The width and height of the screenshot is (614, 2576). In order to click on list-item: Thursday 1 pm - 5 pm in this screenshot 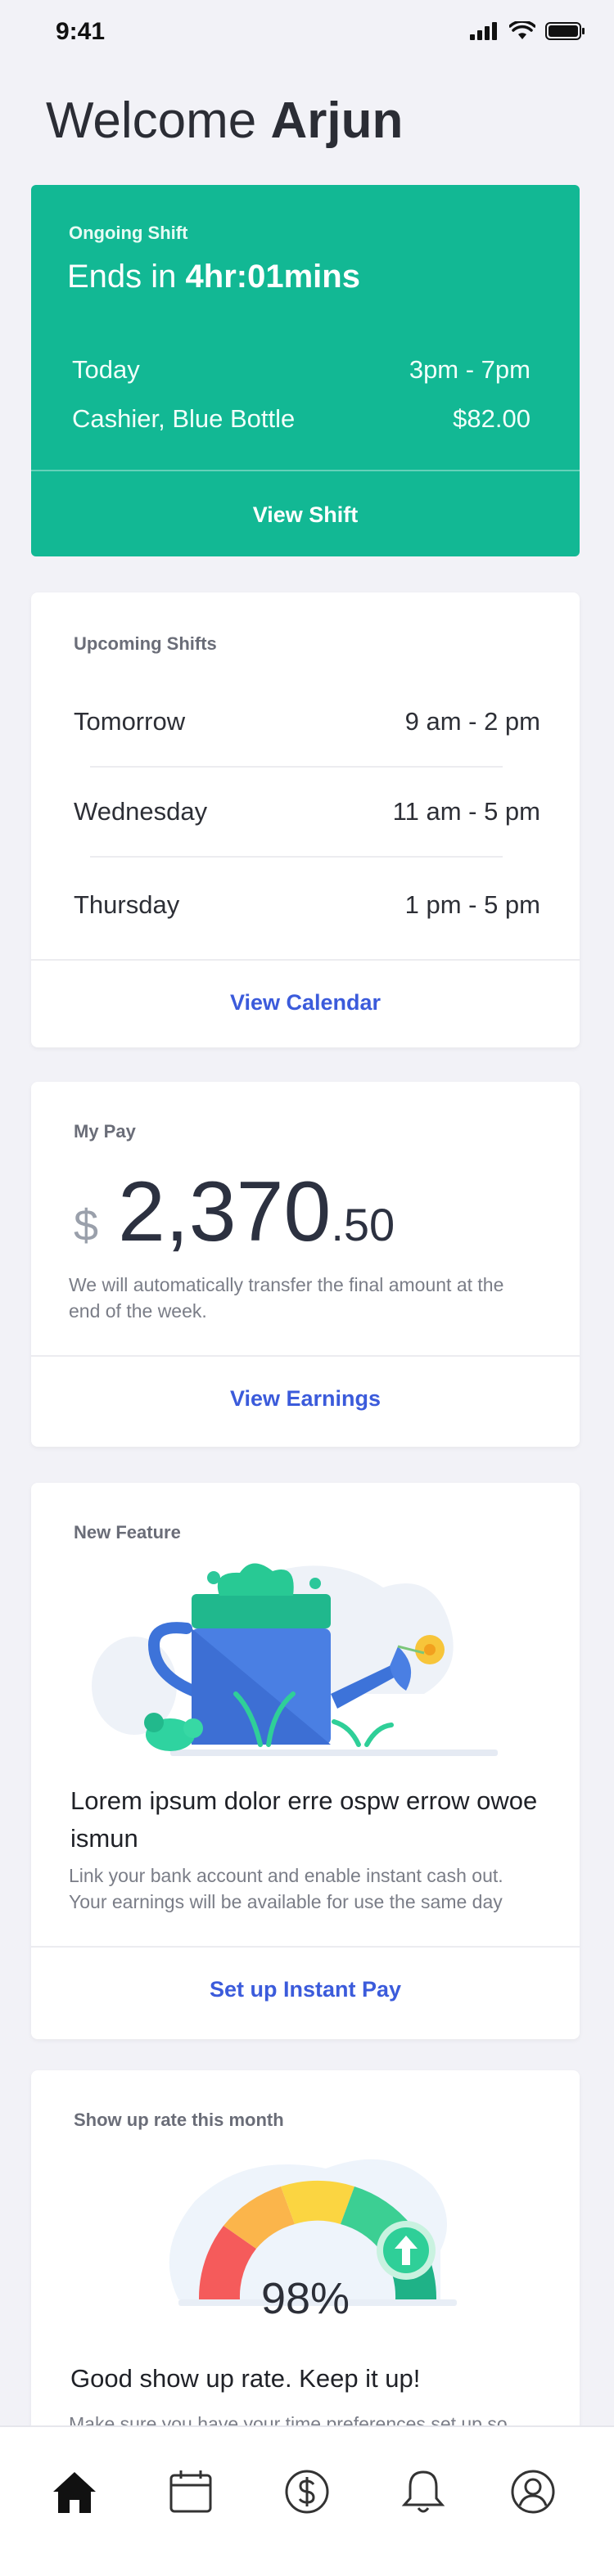, I will do `click(307, 905)`.